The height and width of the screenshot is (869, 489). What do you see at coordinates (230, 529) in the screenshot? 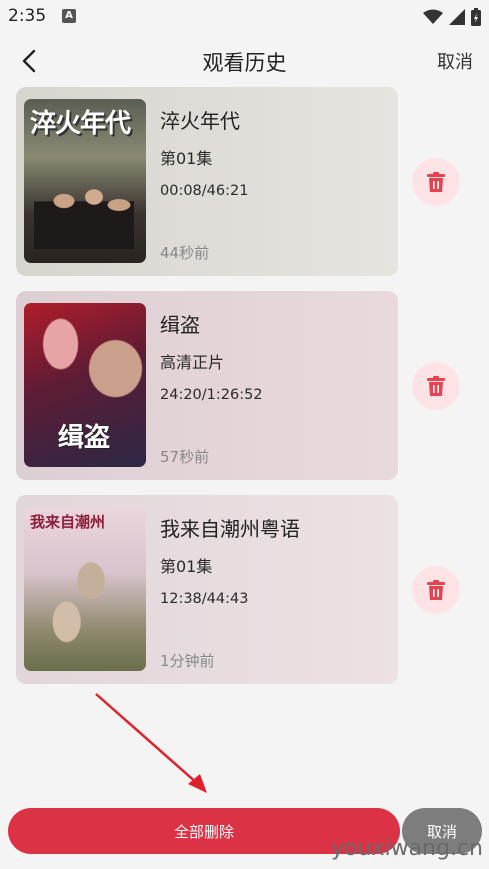
I see `item-title: 我来自潮州粤语` at bounding box center [230, 529].